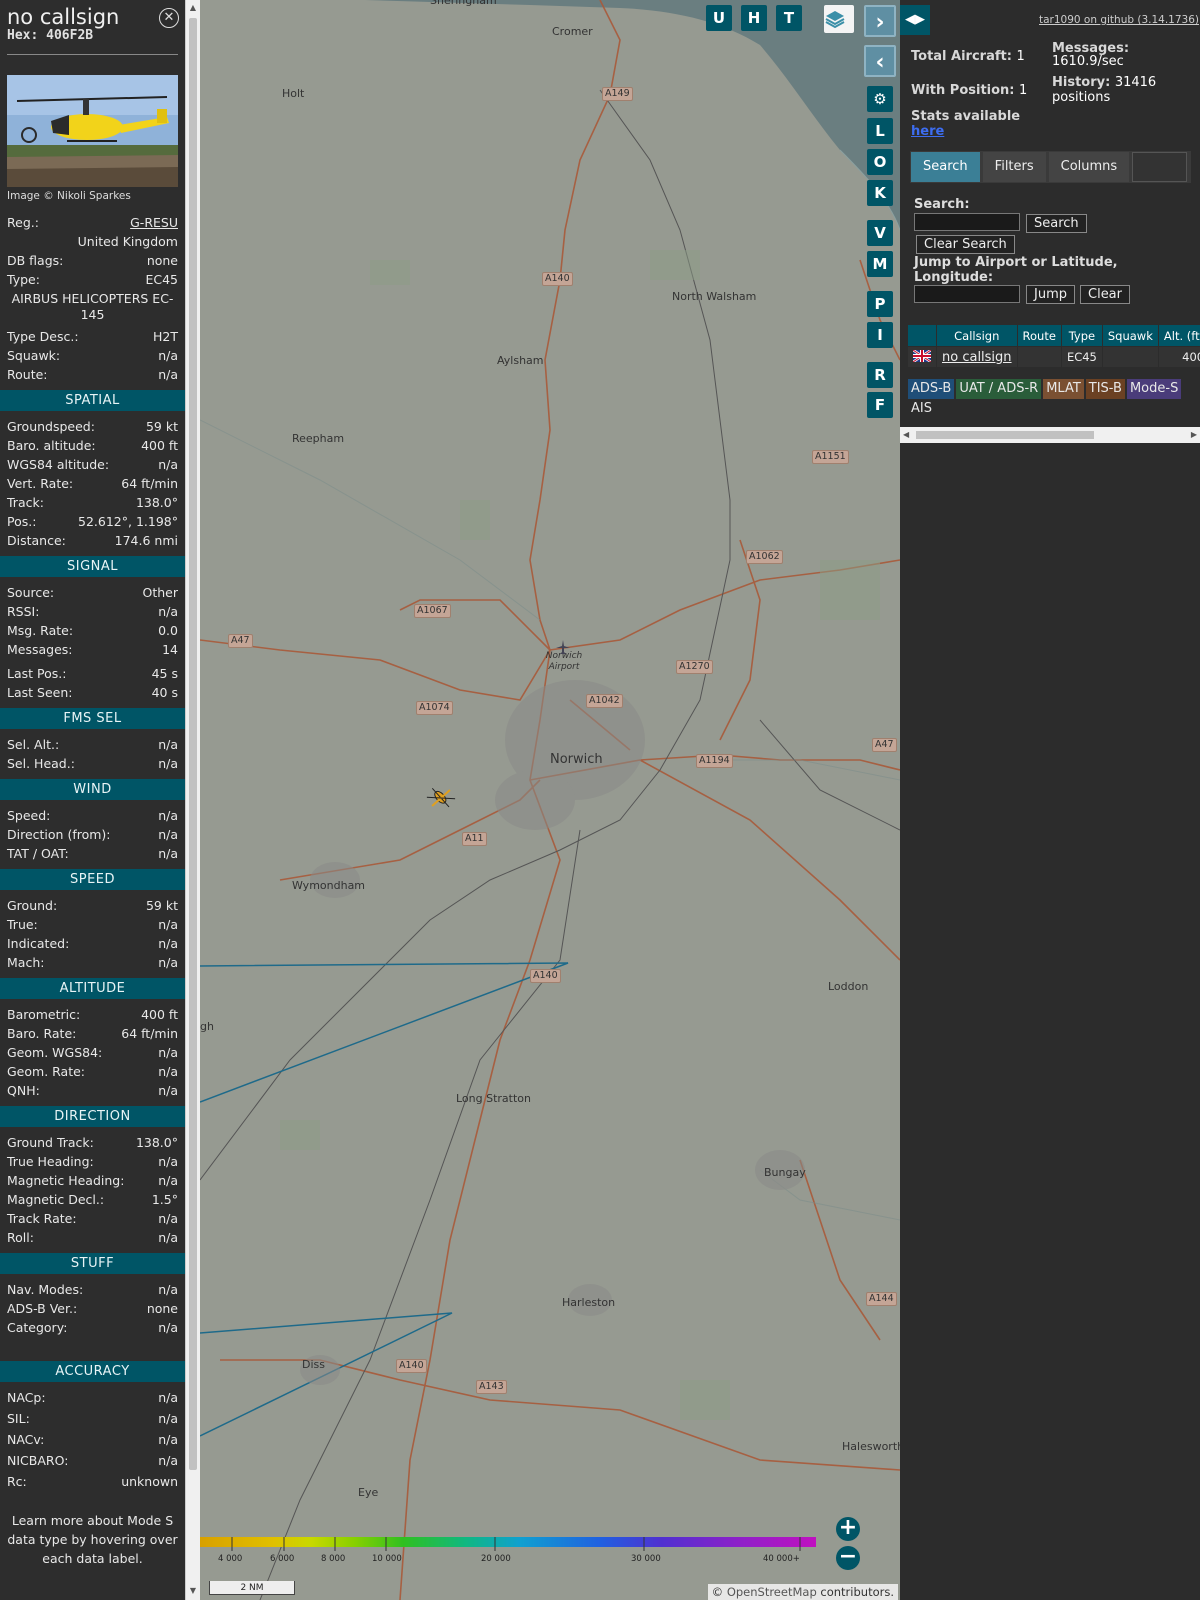  What do you see at coordinates (230, 1559) in the screenshot?
I see `colorbar-tick-label: 4 000` at bounding box center [230, 1559].